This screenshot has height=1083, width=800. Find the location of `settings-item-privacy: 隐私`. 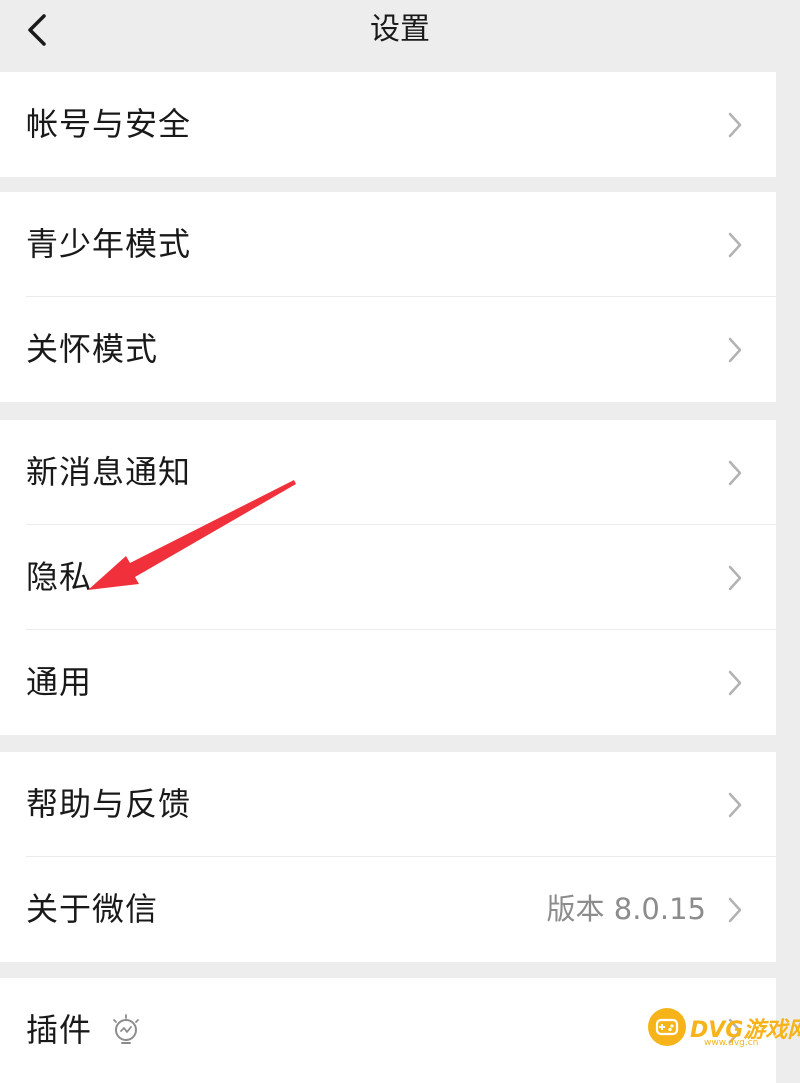

settings-item-privacy: 隐私 is located at coordinates (388, 577).